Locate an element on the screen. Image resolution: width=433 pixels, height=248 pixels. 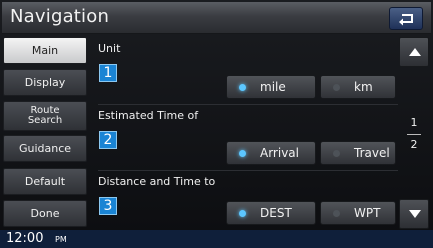
option-wpt: WPT is located at coordinates (358, 213).